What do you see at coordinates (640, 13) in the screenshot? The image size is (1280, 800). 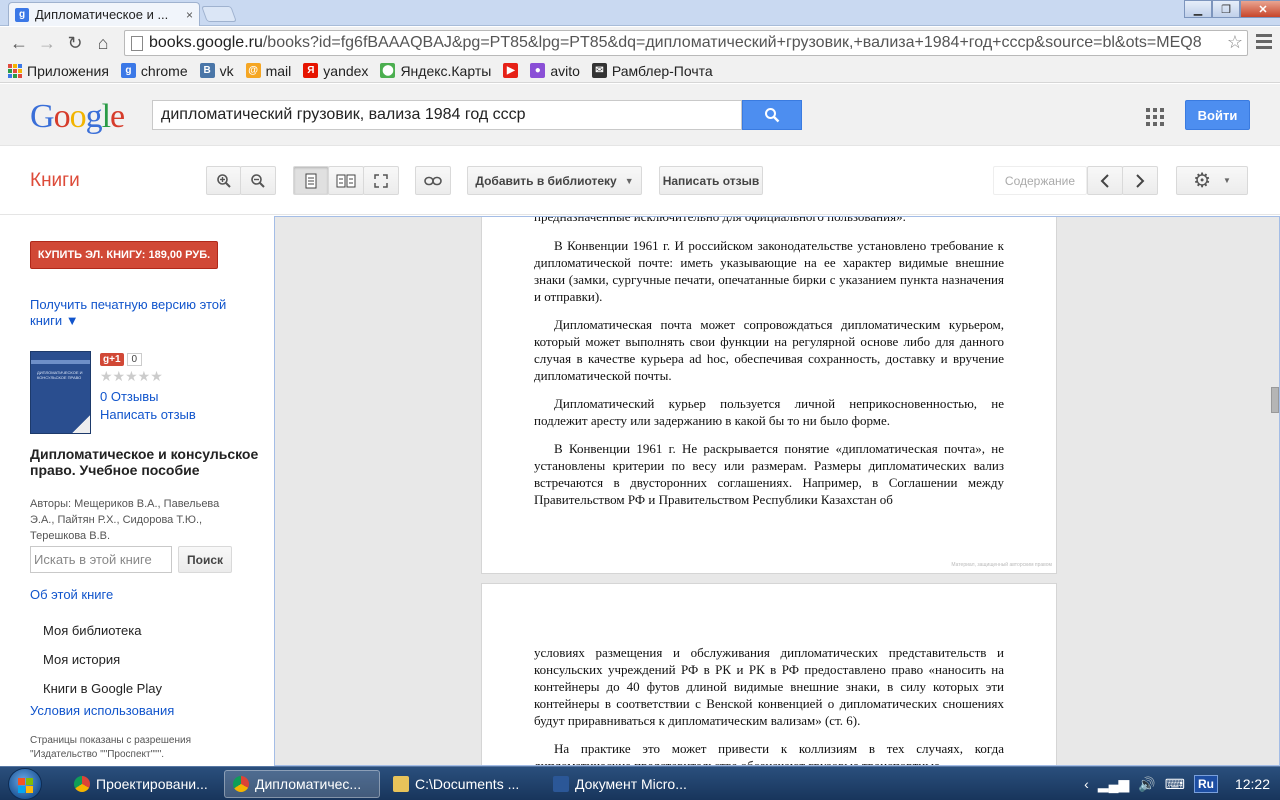 I see `browser-titlebar: g Дипломатическое и ... × ▁ ❐ ✕` at bounding box center [640, 13].